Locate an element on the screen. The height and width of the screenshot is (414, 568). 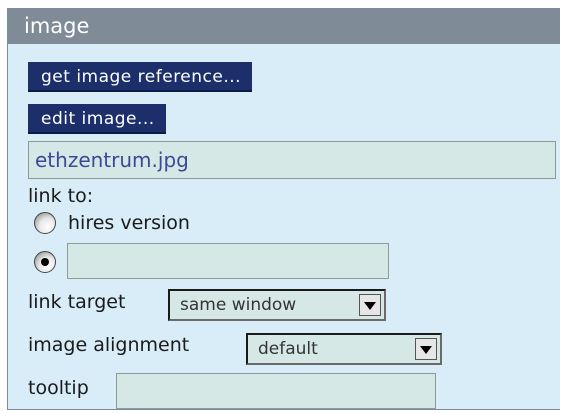
link-target-select: same window is located at coordinates (277, 305).